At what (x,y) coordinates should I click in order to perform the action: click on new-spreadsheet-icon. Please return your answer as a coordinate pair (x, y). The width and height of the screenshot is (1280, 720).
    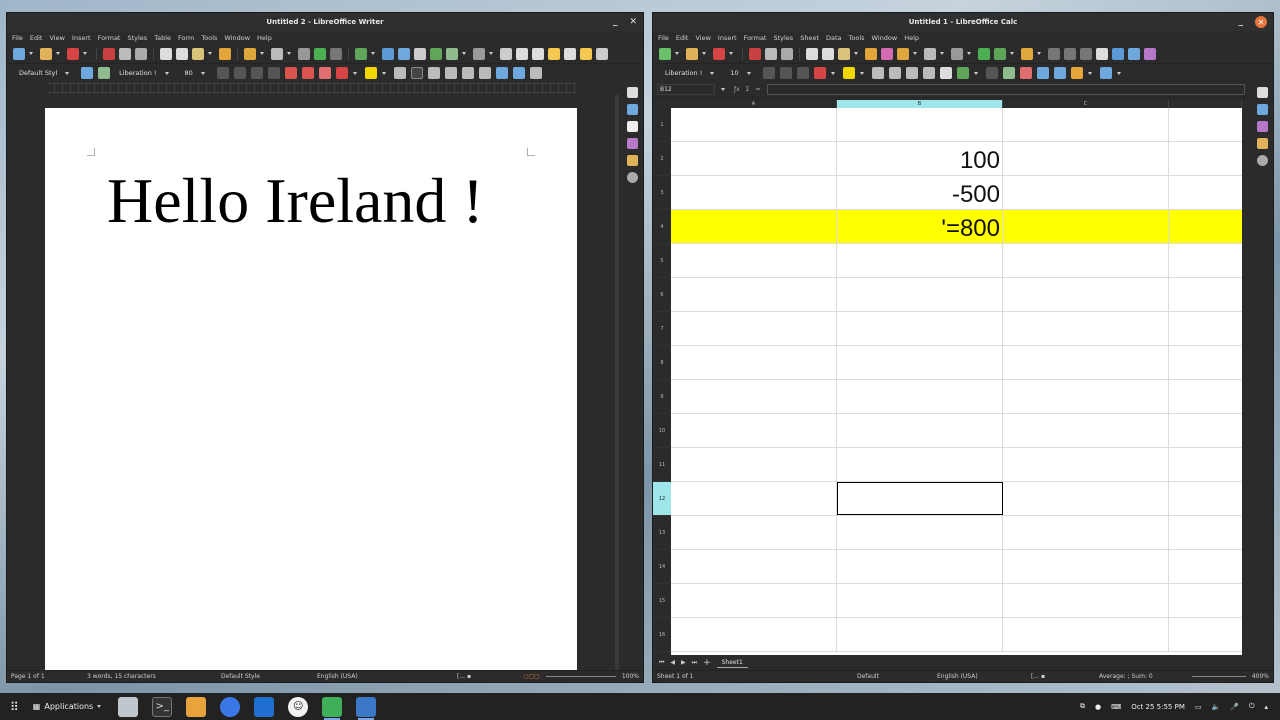
    Looking at the image, I should click on (665, 53).